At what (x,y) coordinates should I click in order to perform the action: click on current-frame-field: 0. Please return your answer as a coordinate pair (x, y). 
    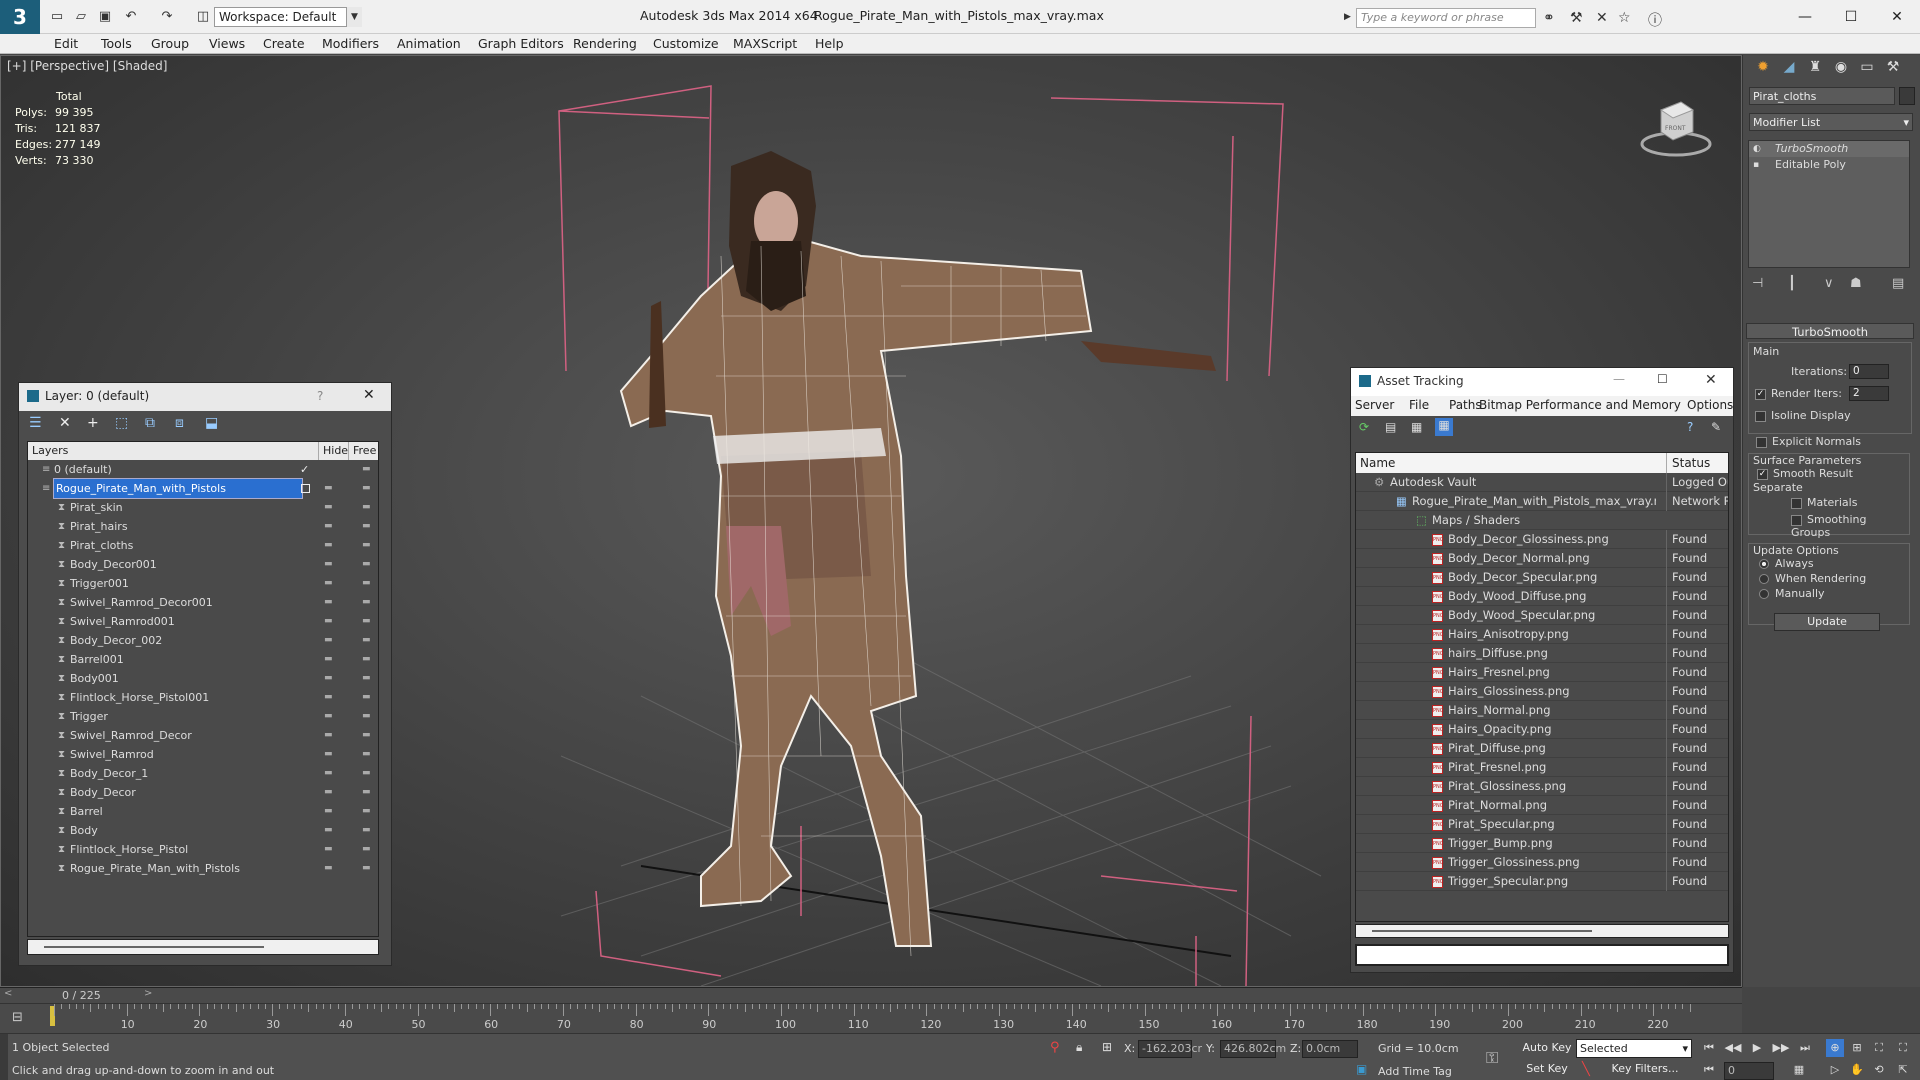
    Looking at the image, I should click on (1749, 1071).